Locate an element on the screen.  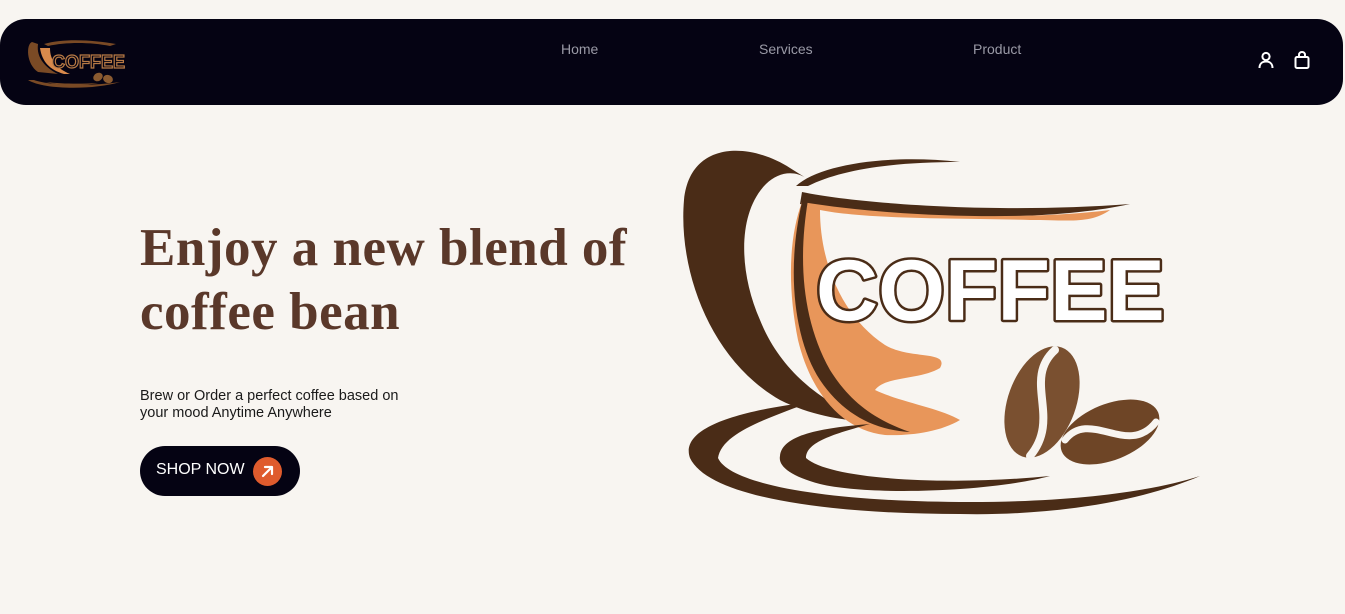
user-icon is located at coordinates (1266, 60).